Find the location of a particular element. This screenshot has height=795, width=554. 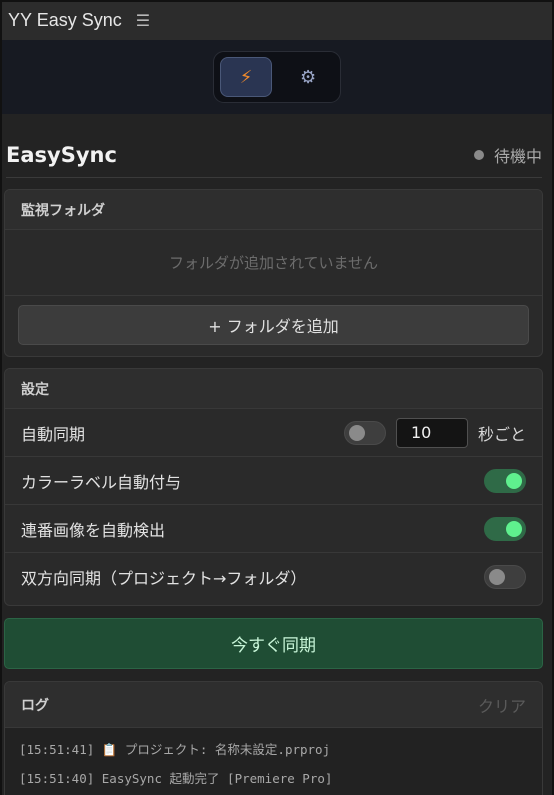

app-header: EasySync 待機中 is located at coordinates (274, 155).